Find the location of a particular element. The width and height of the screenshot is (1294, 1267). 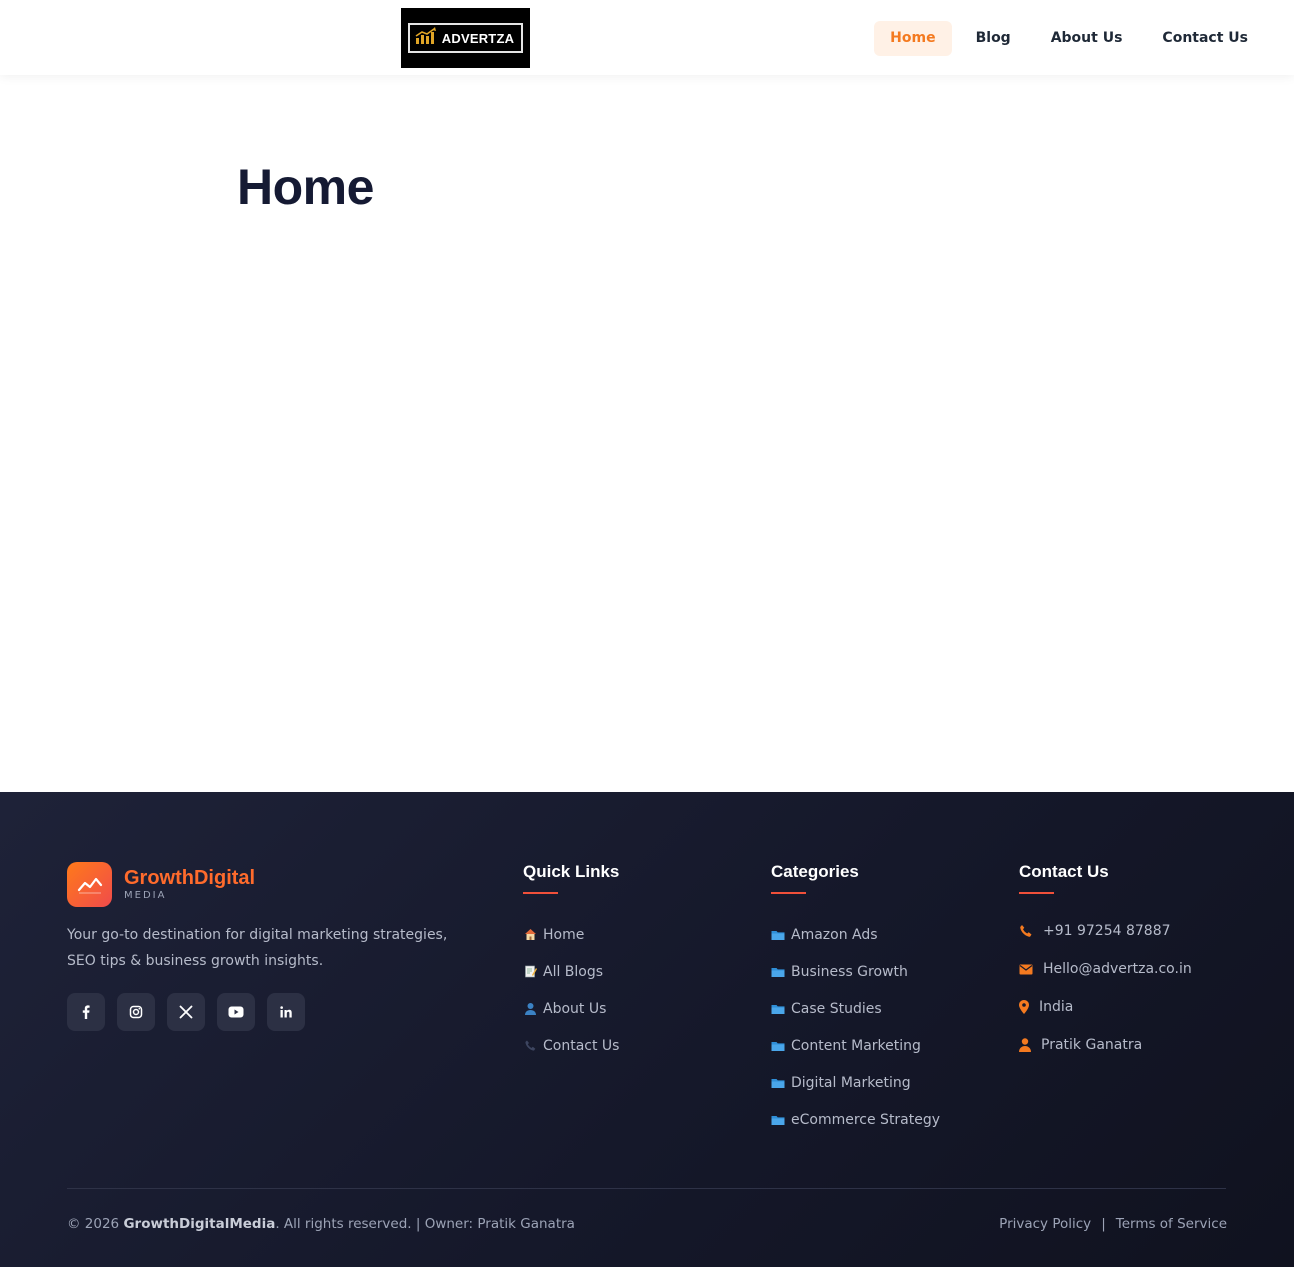

quick-link-contact-us: Contact Us is located at coordinates (571, 1045).